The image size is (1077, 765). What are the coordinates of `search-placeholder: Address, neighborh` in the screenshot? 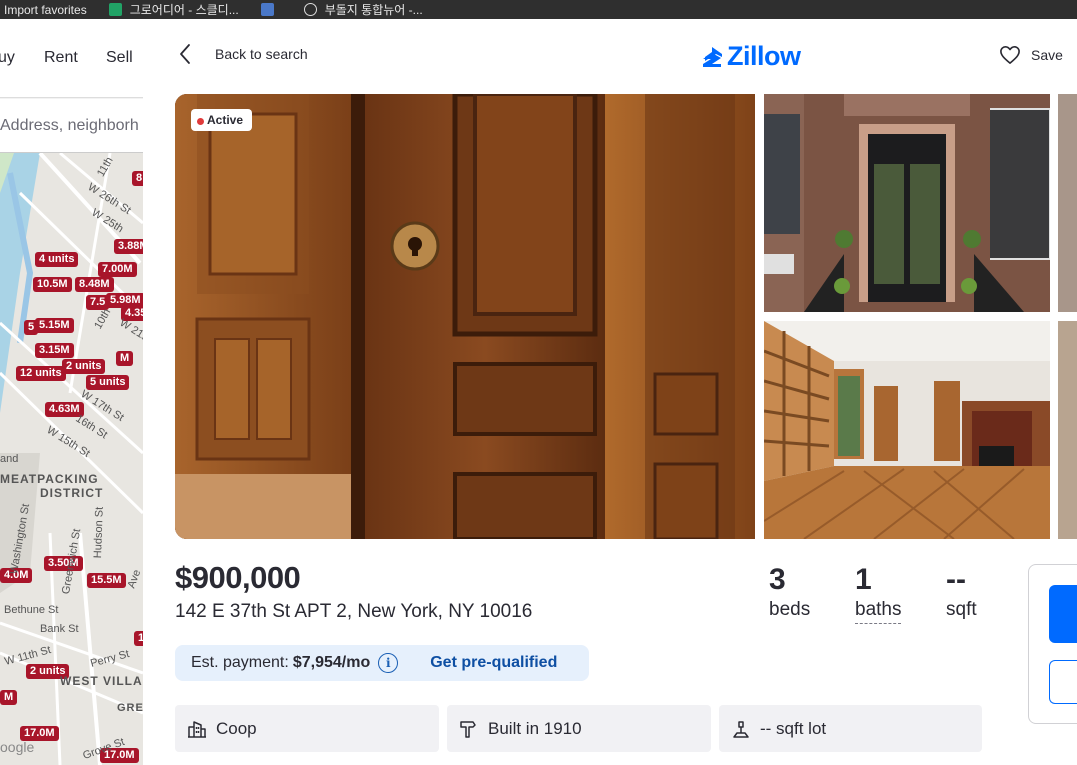 It's located at (69, 125).